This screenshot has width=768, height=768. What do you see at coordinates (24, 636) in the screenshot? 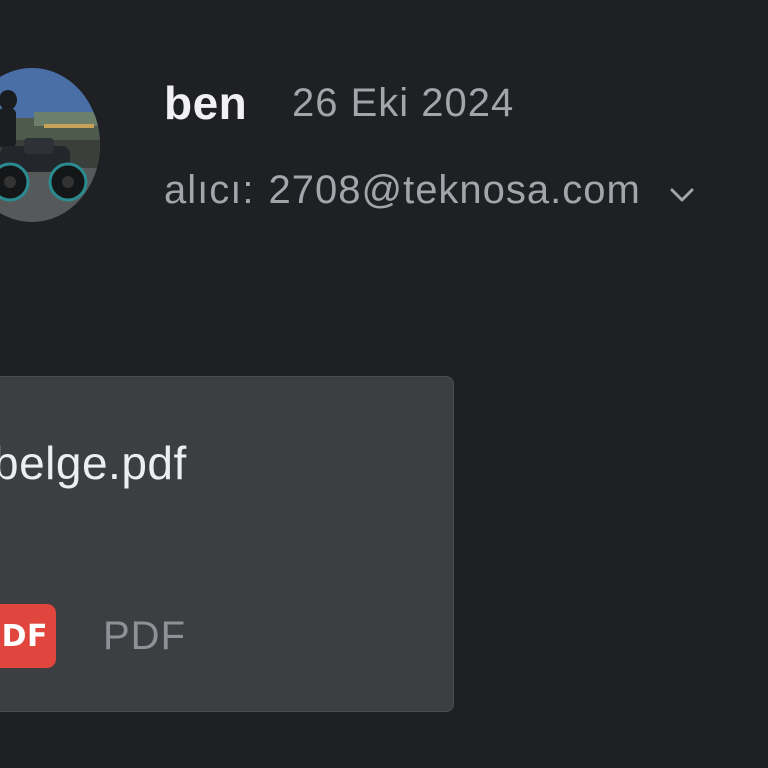
I see `pdf-badge-label: PDF` at bounding box center [24, 636].